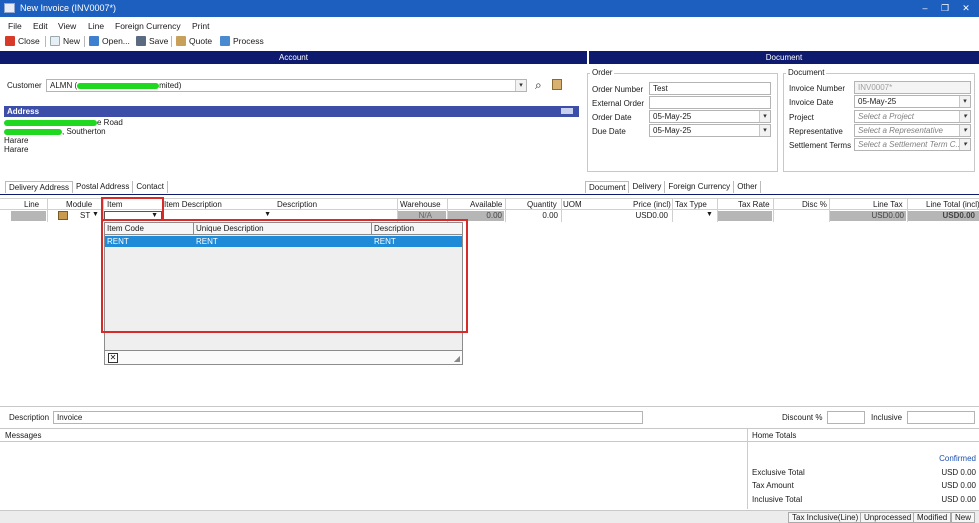 This screenshot has width=979, height=523. Describe the element at coordinates (912, 130) in the screenshot. I see `representative-select: Select a Representative ▾` at that location.